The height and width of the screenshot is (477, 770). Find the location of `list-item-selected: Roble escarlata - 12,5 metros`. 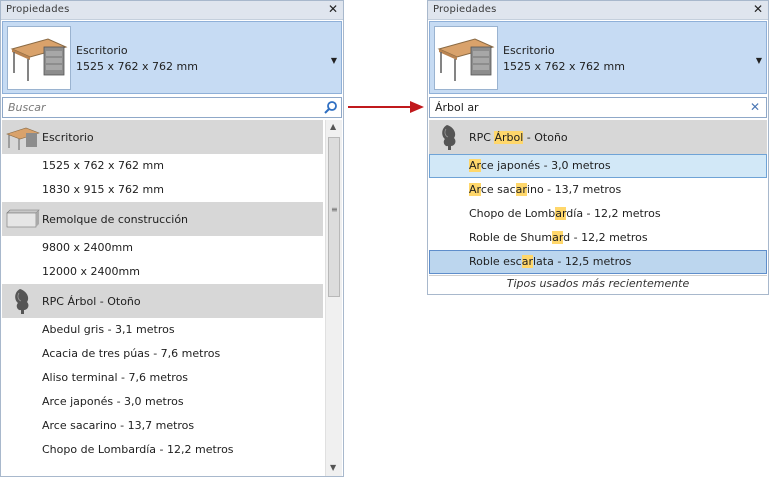

list-item-selected: Roble escarlata - 12,5 metros is located at coordinates (598, 262).